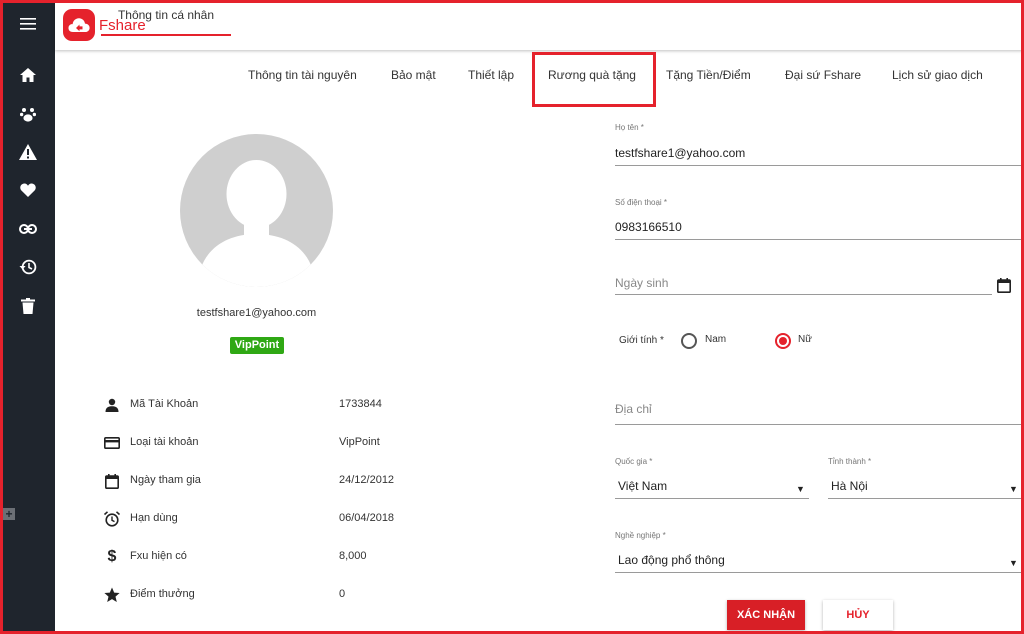 Image resolution: width=1024 pixels, height=634 pixels. I want to click on heart-icon, so click(28, 190).